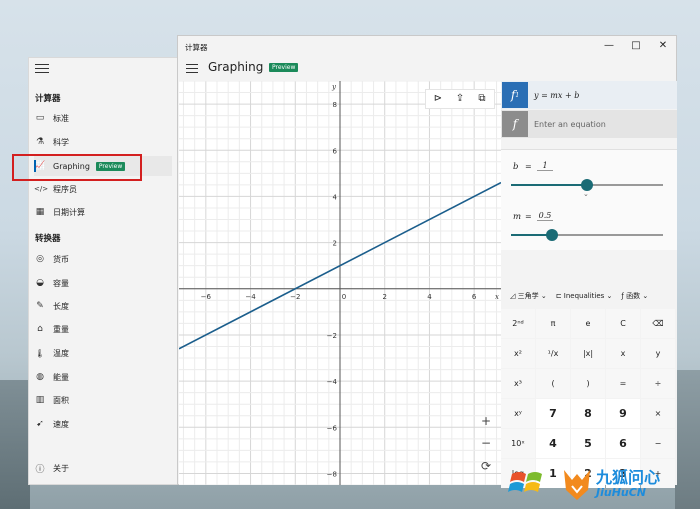  What do you see at coordinates (42, 69) in the screenshot?
I see `nav-menu-icon` at bounding box center [42, 69].